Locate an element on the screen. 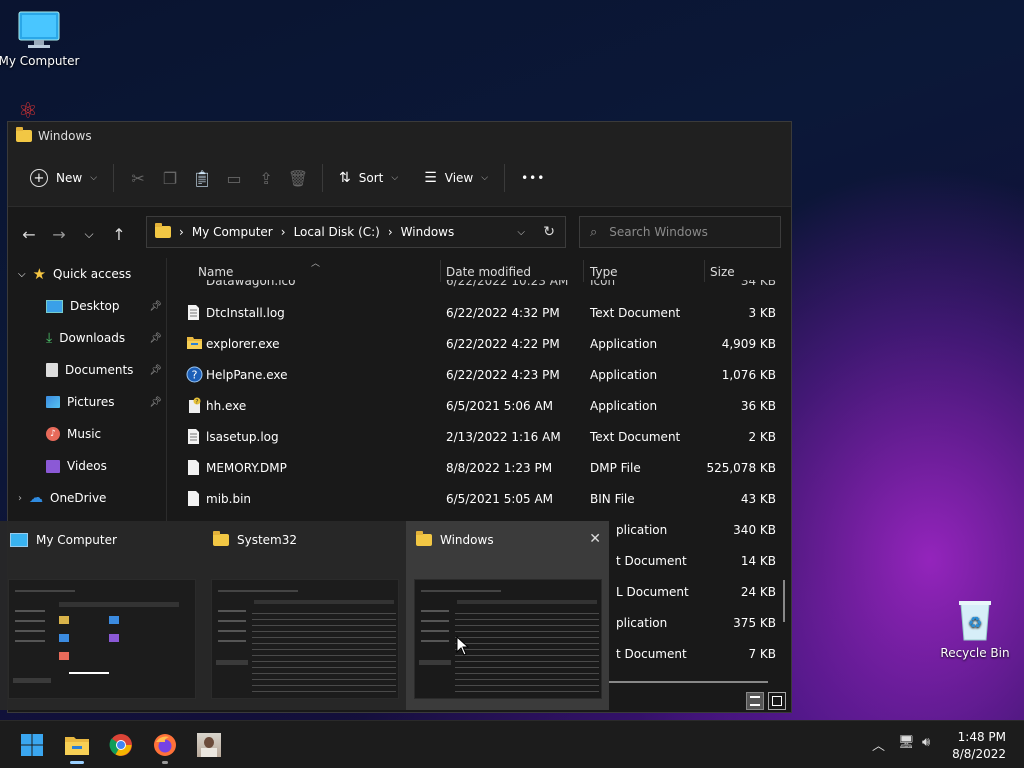 This screenshot has width=1024, height=768. rename-button: ▭ is located at coordinates (234, 178).